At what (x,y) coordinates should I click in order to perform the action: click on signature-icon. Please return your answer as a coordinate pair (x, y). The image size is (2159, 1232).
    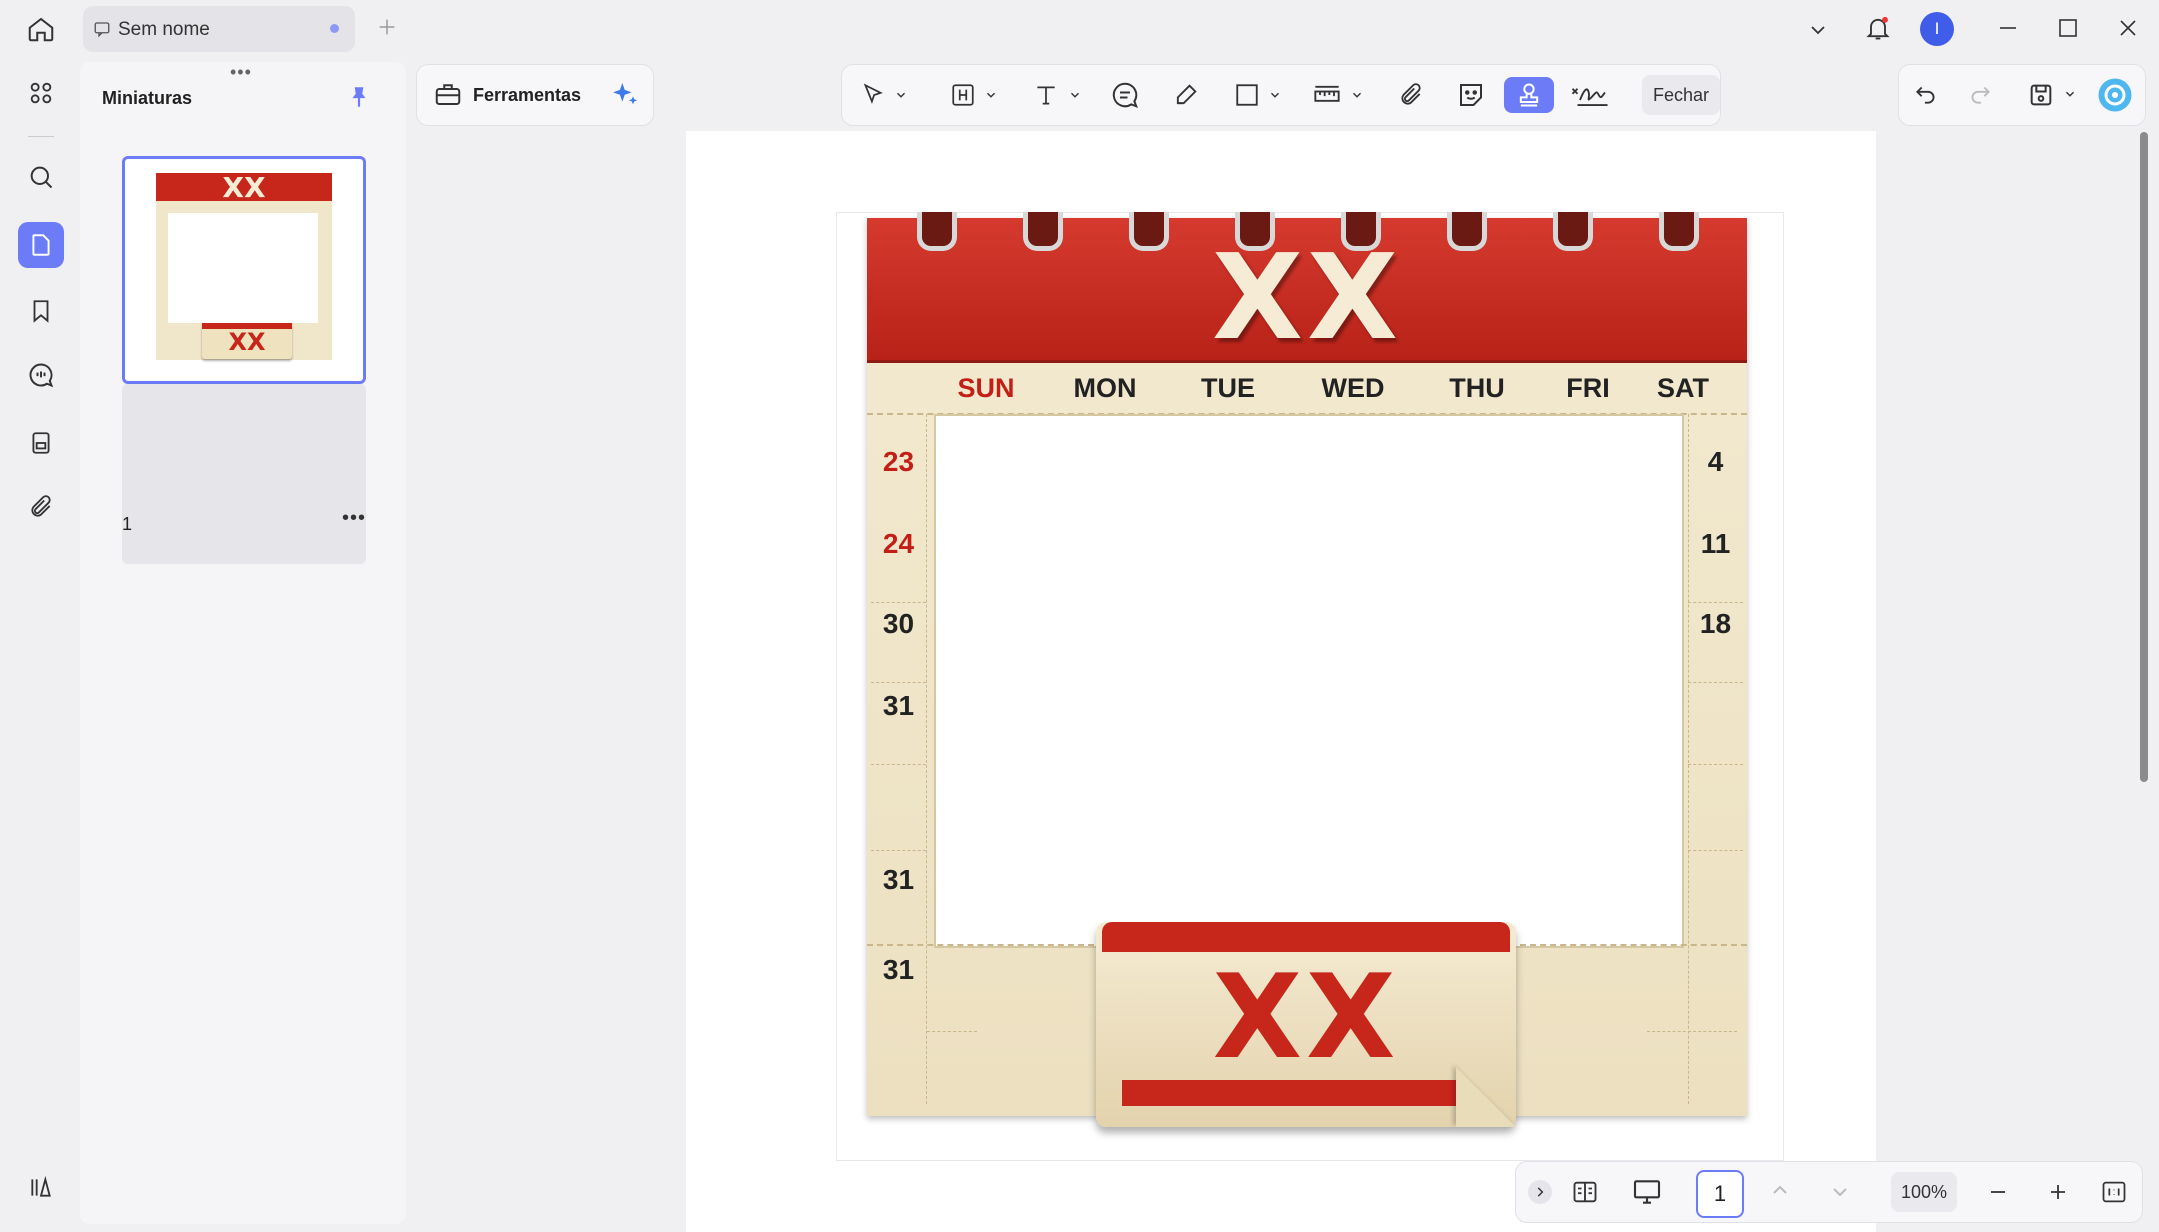
    Looking at the image, I should click on (1589, 97).